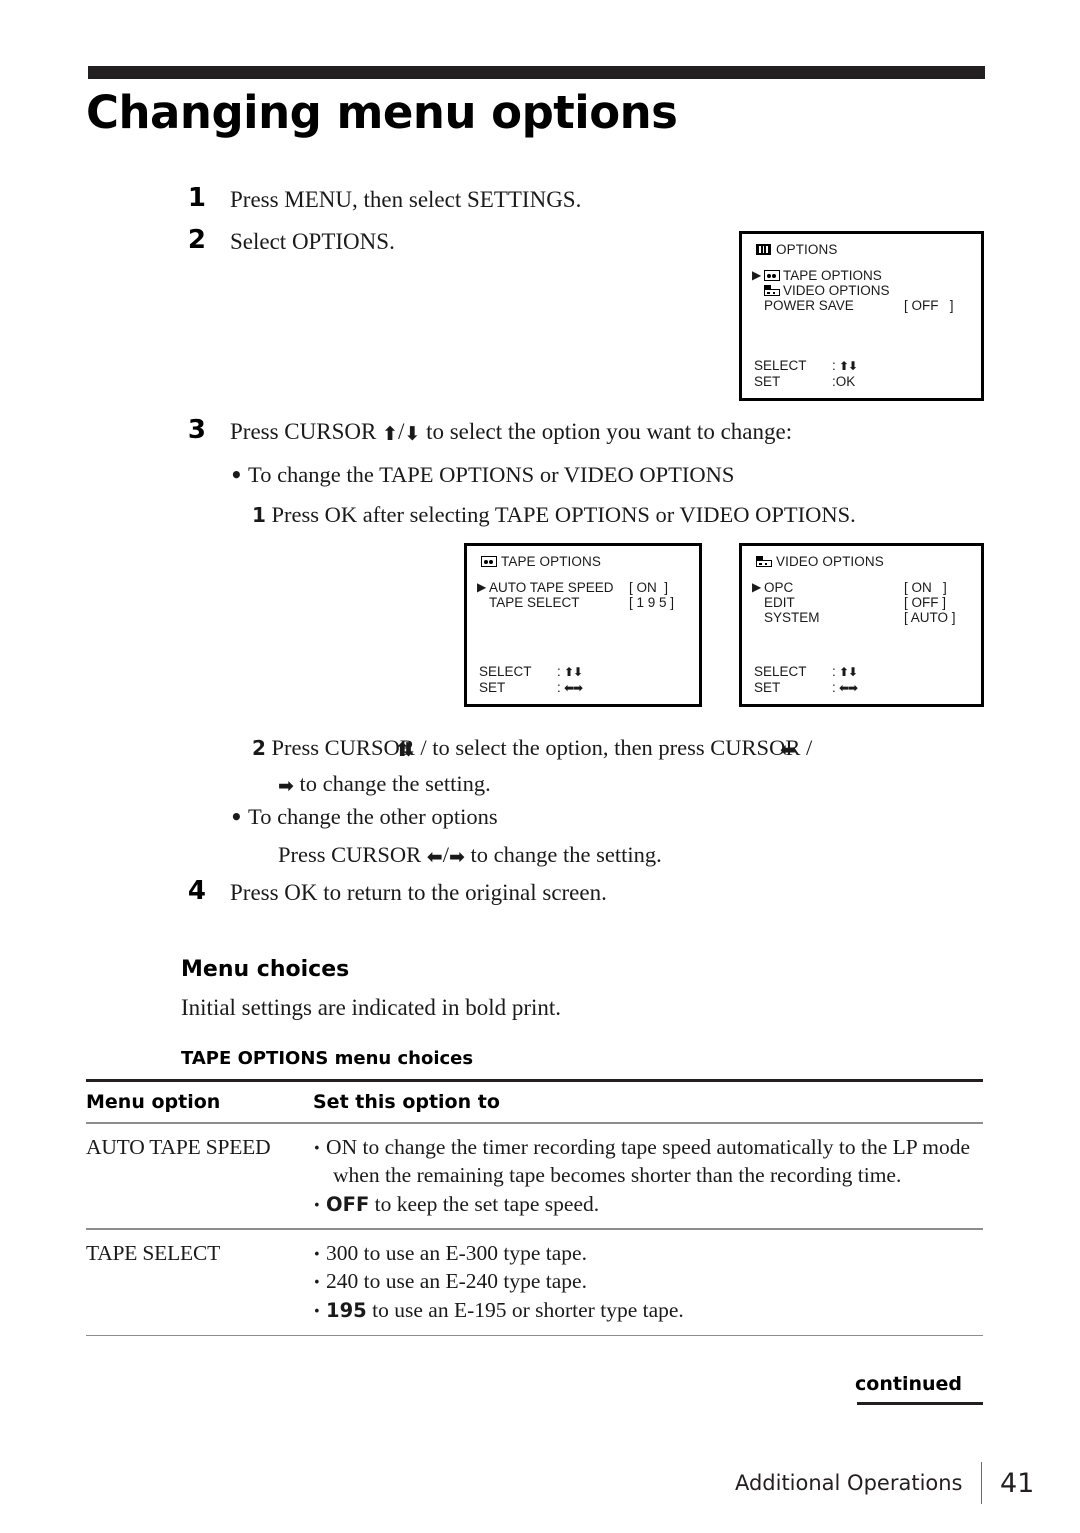  I want to click on osd-video-footer-set: SET : ⬅➡, so click(806, 688).